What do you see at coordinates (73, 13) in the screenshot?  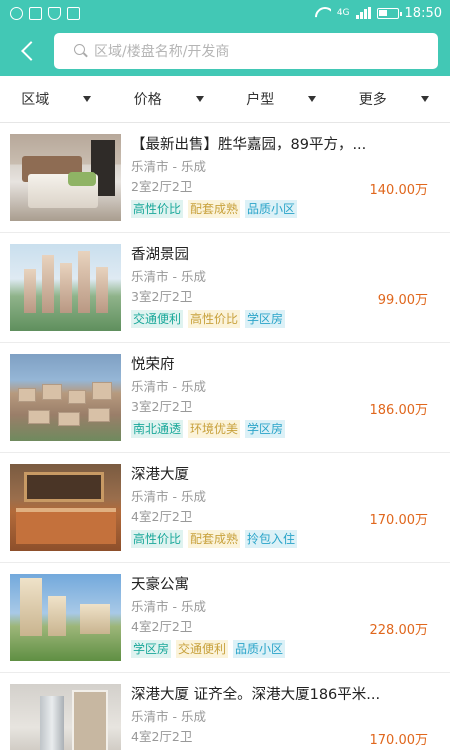 I see `calendar-icon` at bounding box center [73, 13].